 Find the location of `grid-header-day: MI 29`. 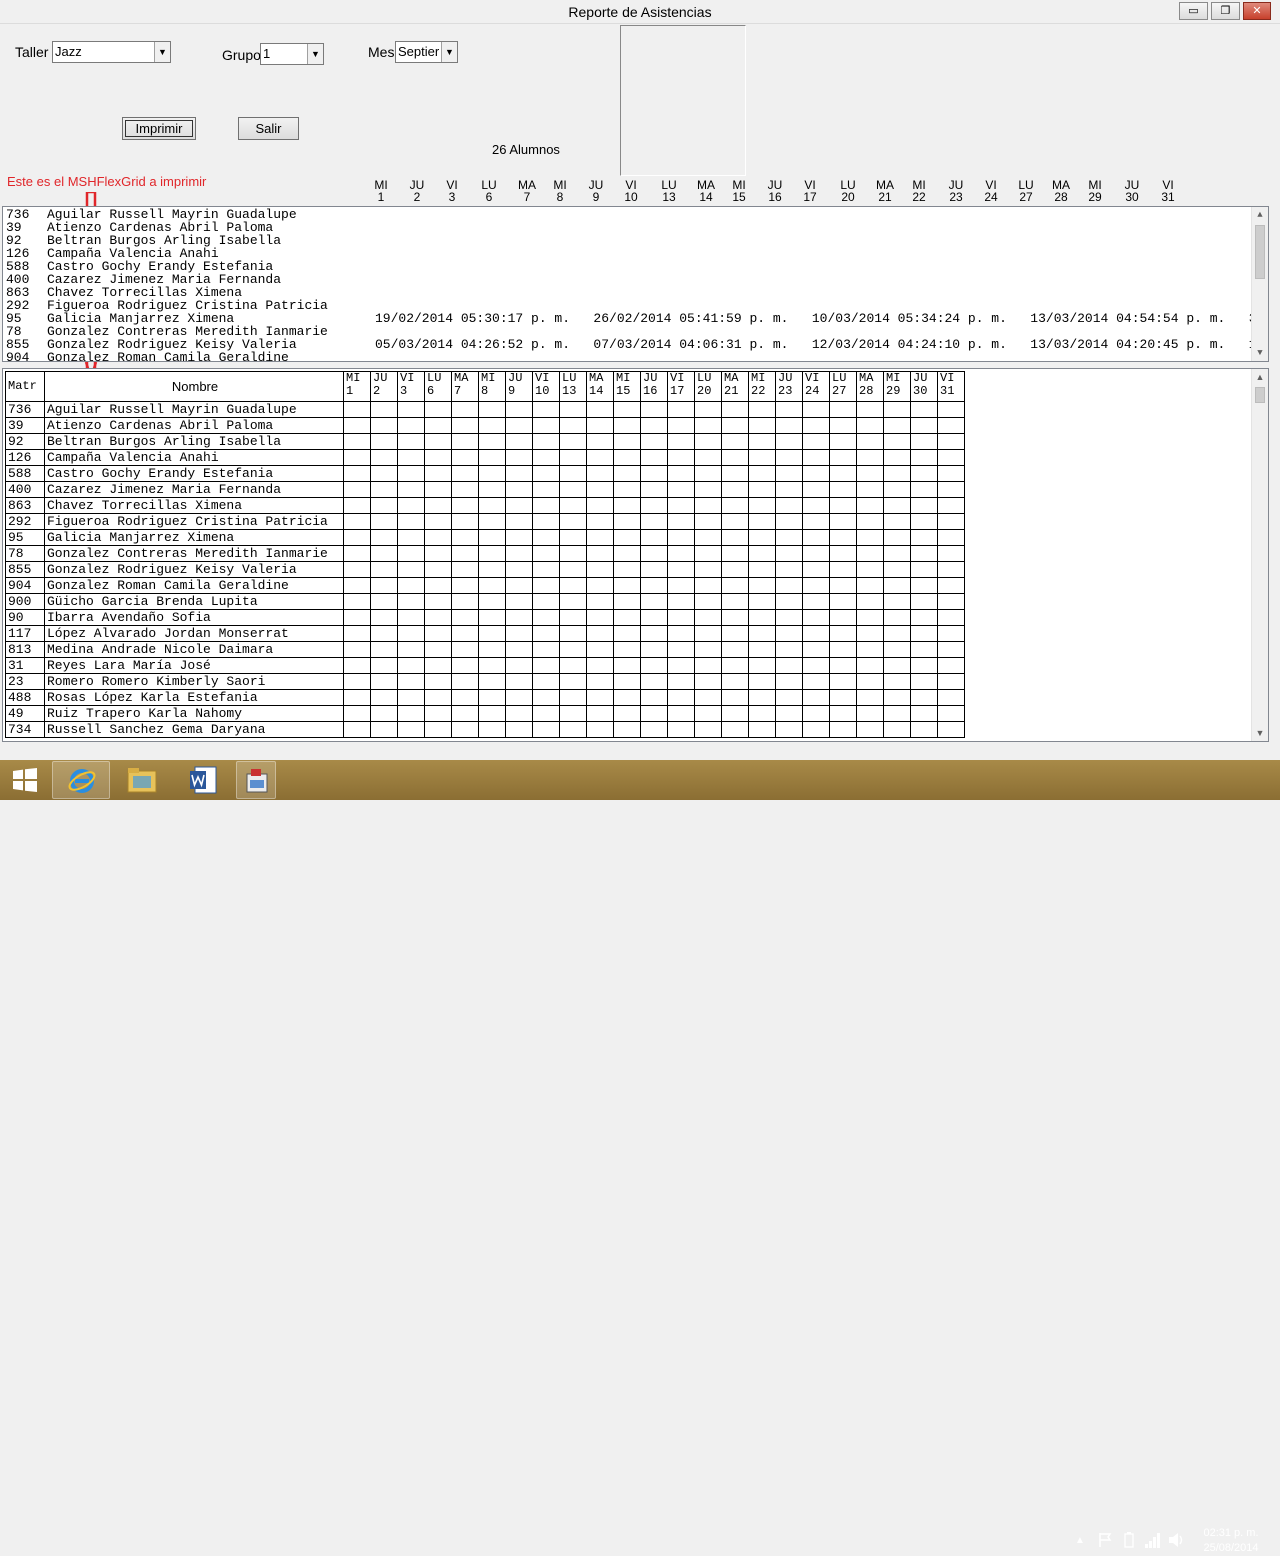

grid-header-day: MI 29 is located at coordinates (897, 386).